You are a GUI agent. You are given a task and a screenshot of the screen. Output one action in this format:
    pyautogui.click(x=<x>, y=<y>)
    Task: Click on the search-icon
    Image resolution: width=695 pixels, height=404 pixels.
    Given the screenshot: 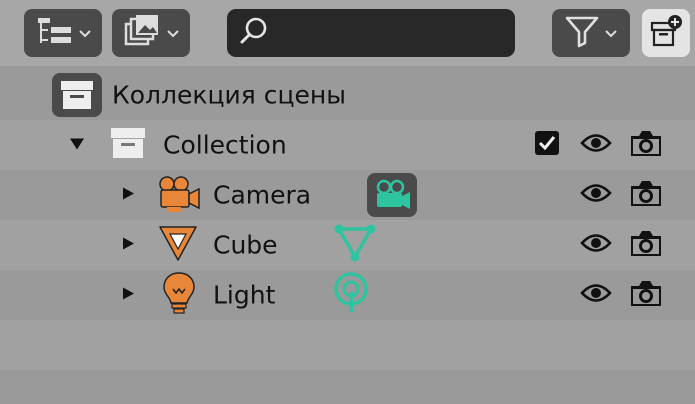 What is the action you would take?
    pyautogui.click(x=254, y=33)
    